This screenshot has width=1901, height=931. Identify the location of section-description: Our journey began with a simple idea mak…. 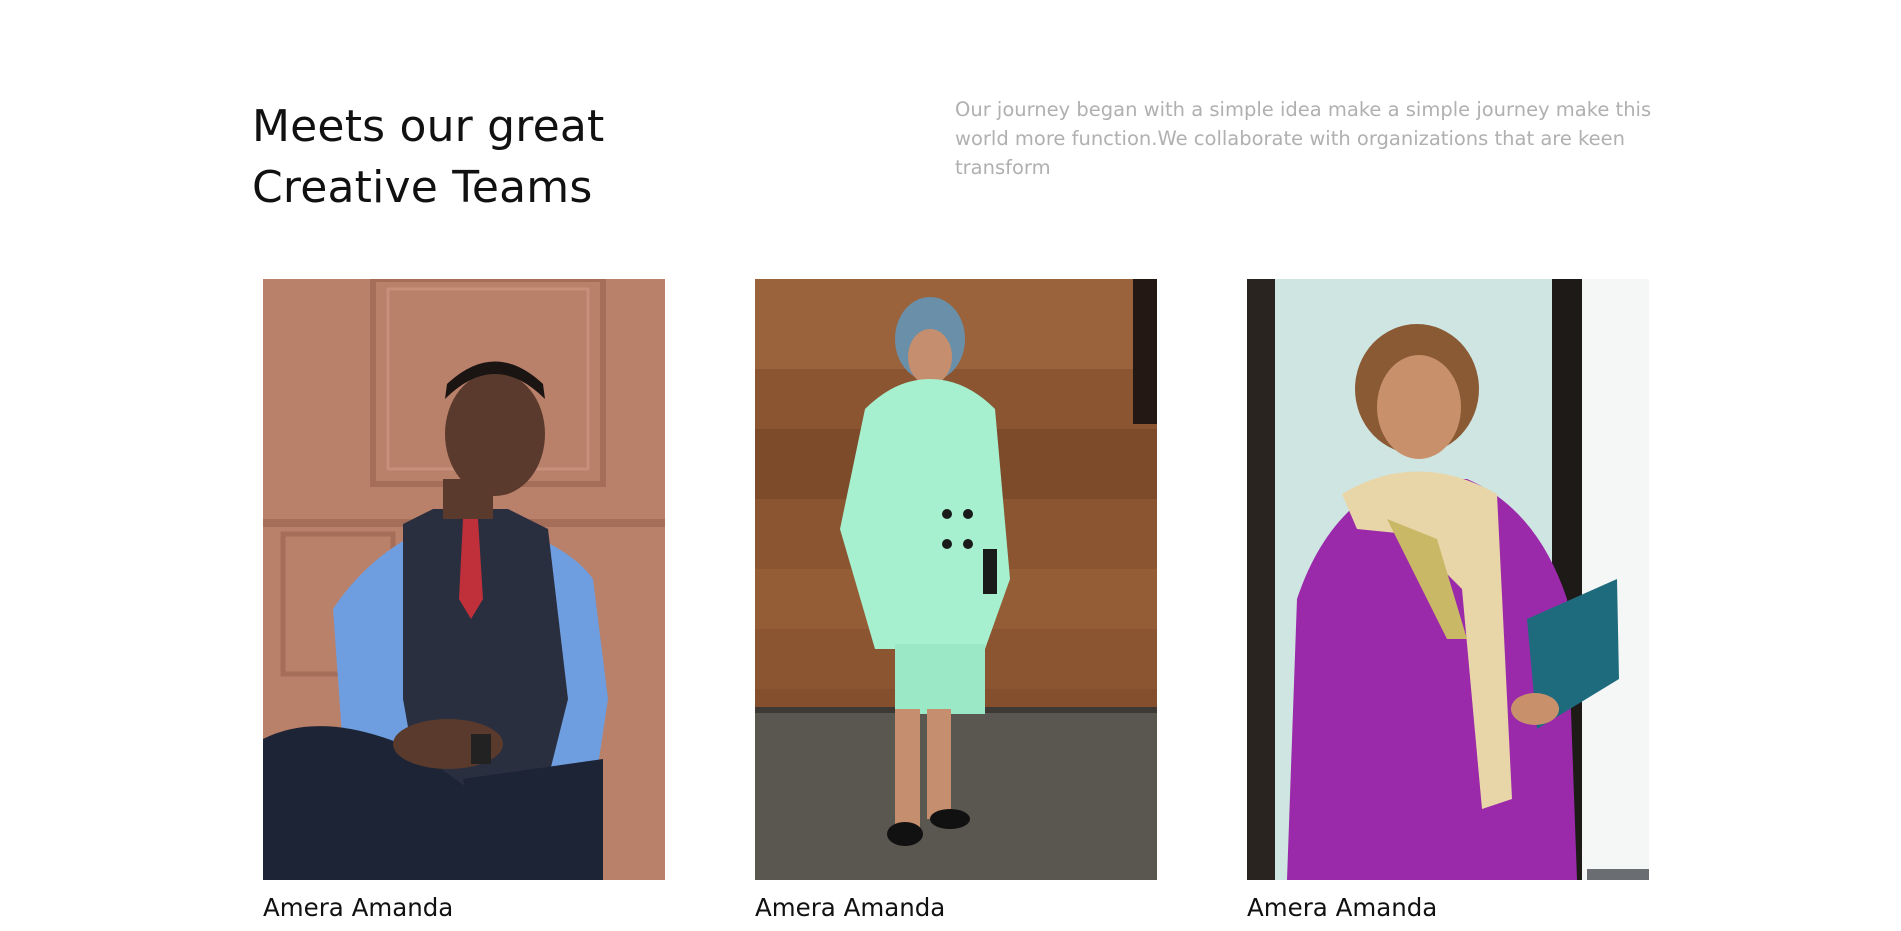
(1303, 138).